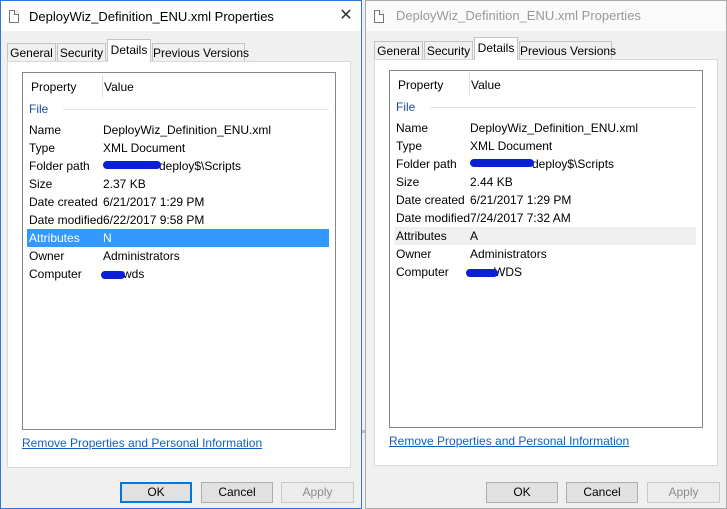 The image size is (727, 509). What do you see at coordinates (508, 272) in the screenshot?
I see `row-value: WDS` at bounding box center [508, 272].